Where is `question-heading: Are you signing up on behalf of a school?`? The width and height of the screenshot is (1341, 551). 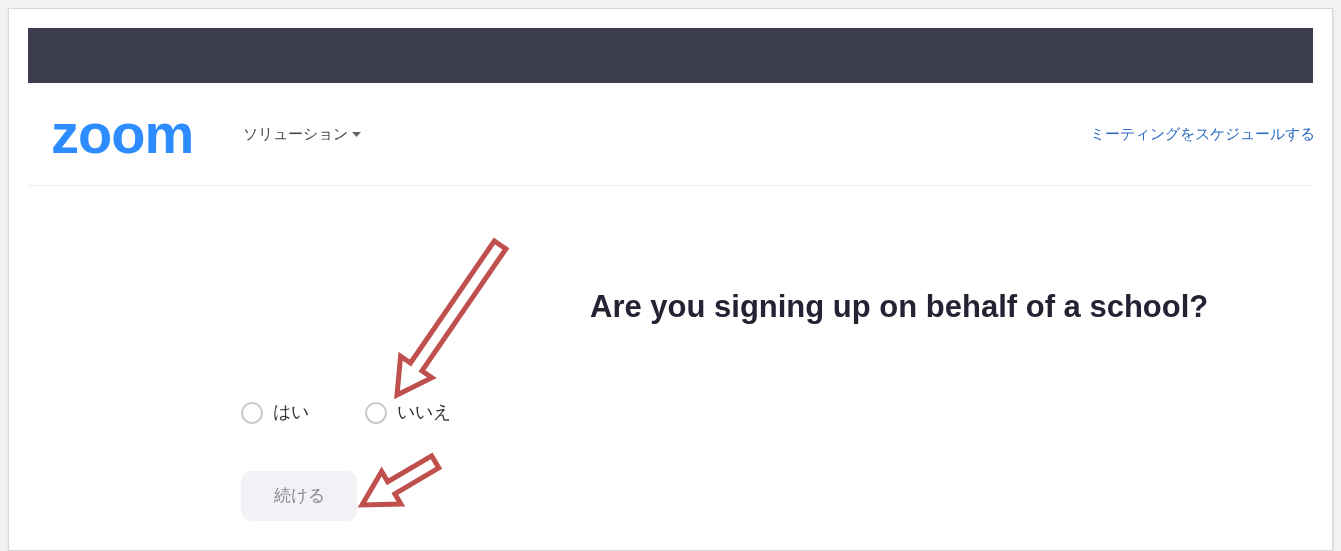 question-heading: Are you signing up on behalf of a school? is located at coordinates (899, 307).